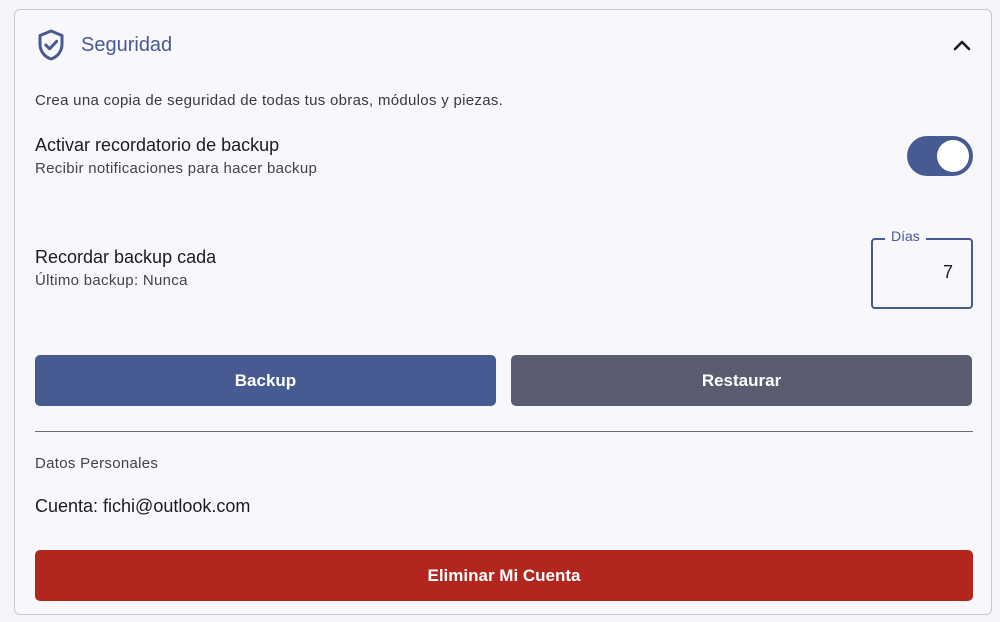 This screenshot has height=622, width=1000. What do you see at coordinates (97, 463) in the screenshot?
I see `personal-data-label: Datos Personales` at bounding box center [97, 463].